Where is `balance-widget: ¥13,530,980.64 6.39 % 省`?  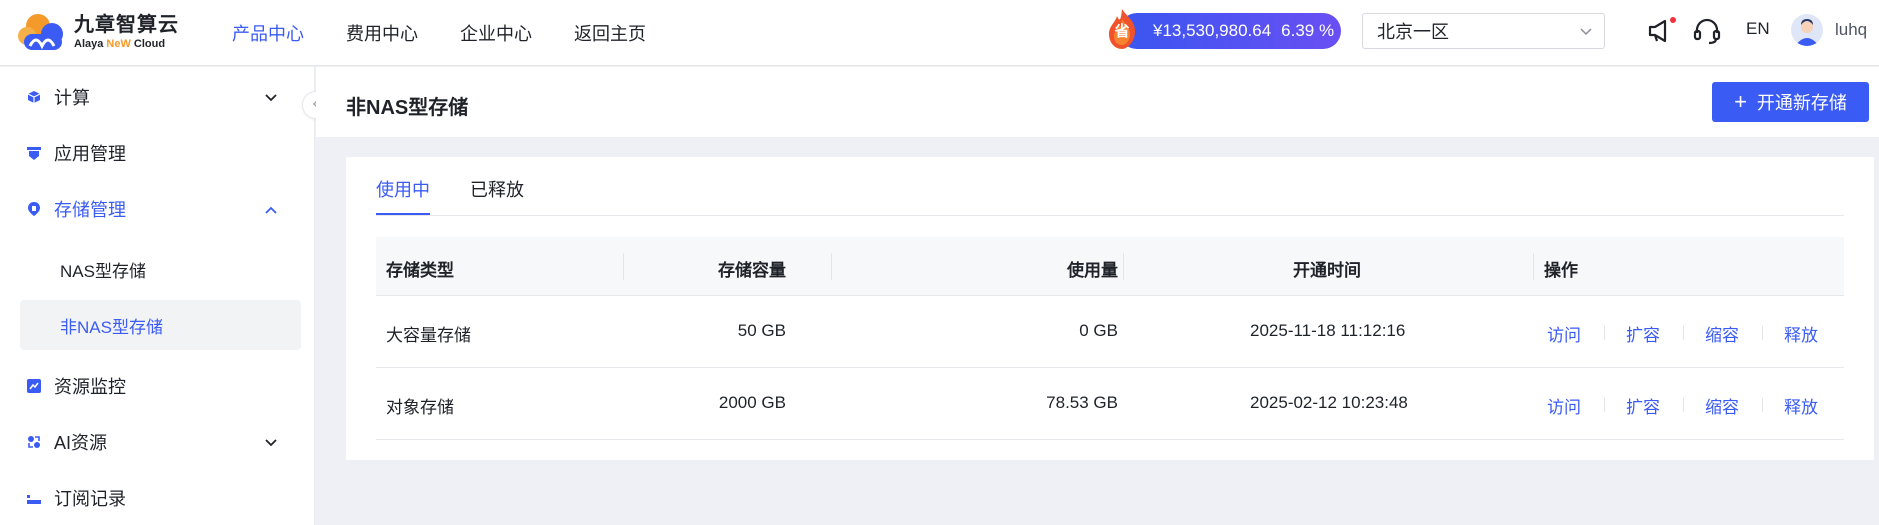
balance-widget: ¥13,530,980.64 6.39 % 省 is located at coordinates (1223, 29).